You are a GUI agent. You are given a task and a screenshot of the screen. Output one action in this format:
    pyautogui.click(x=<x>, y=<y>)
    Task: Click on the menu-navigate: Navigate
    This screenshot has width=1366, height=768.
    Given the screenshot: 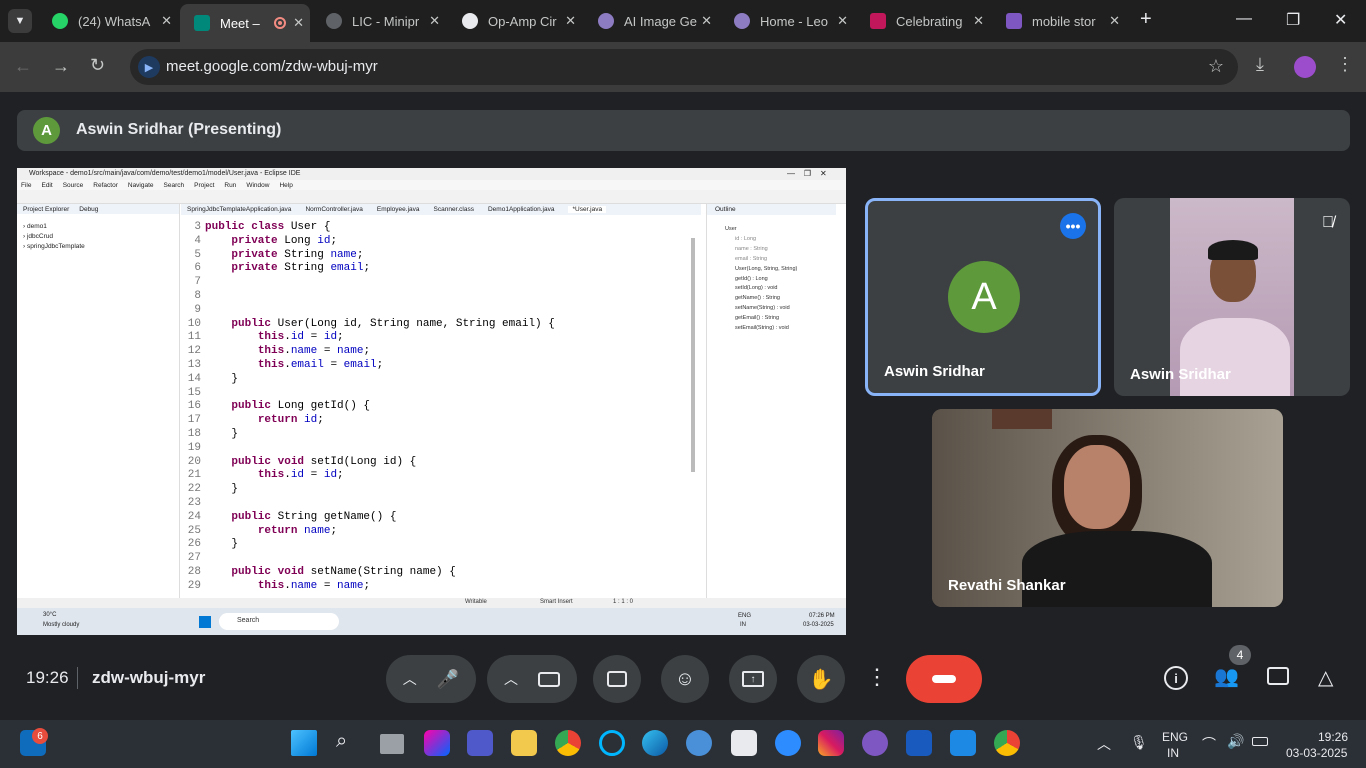 What is the action you would take?
    pyautogui.click(x=141, y=185)
    